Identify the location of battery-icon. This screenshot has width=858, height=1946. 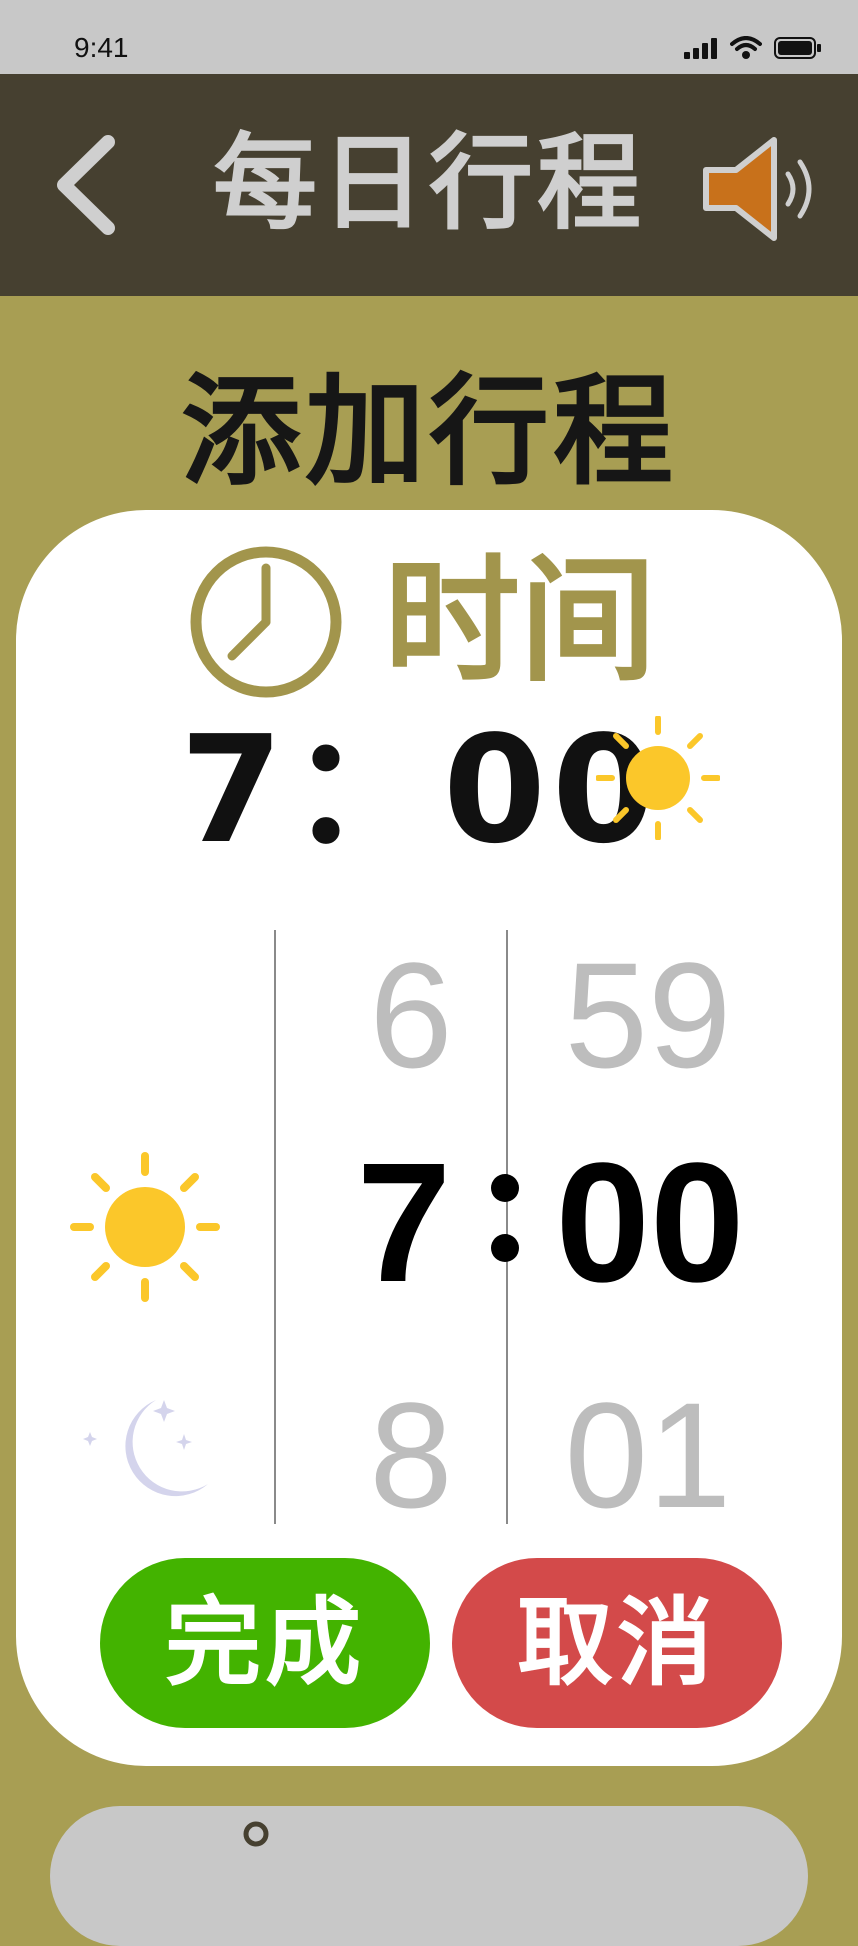
(797, 48).